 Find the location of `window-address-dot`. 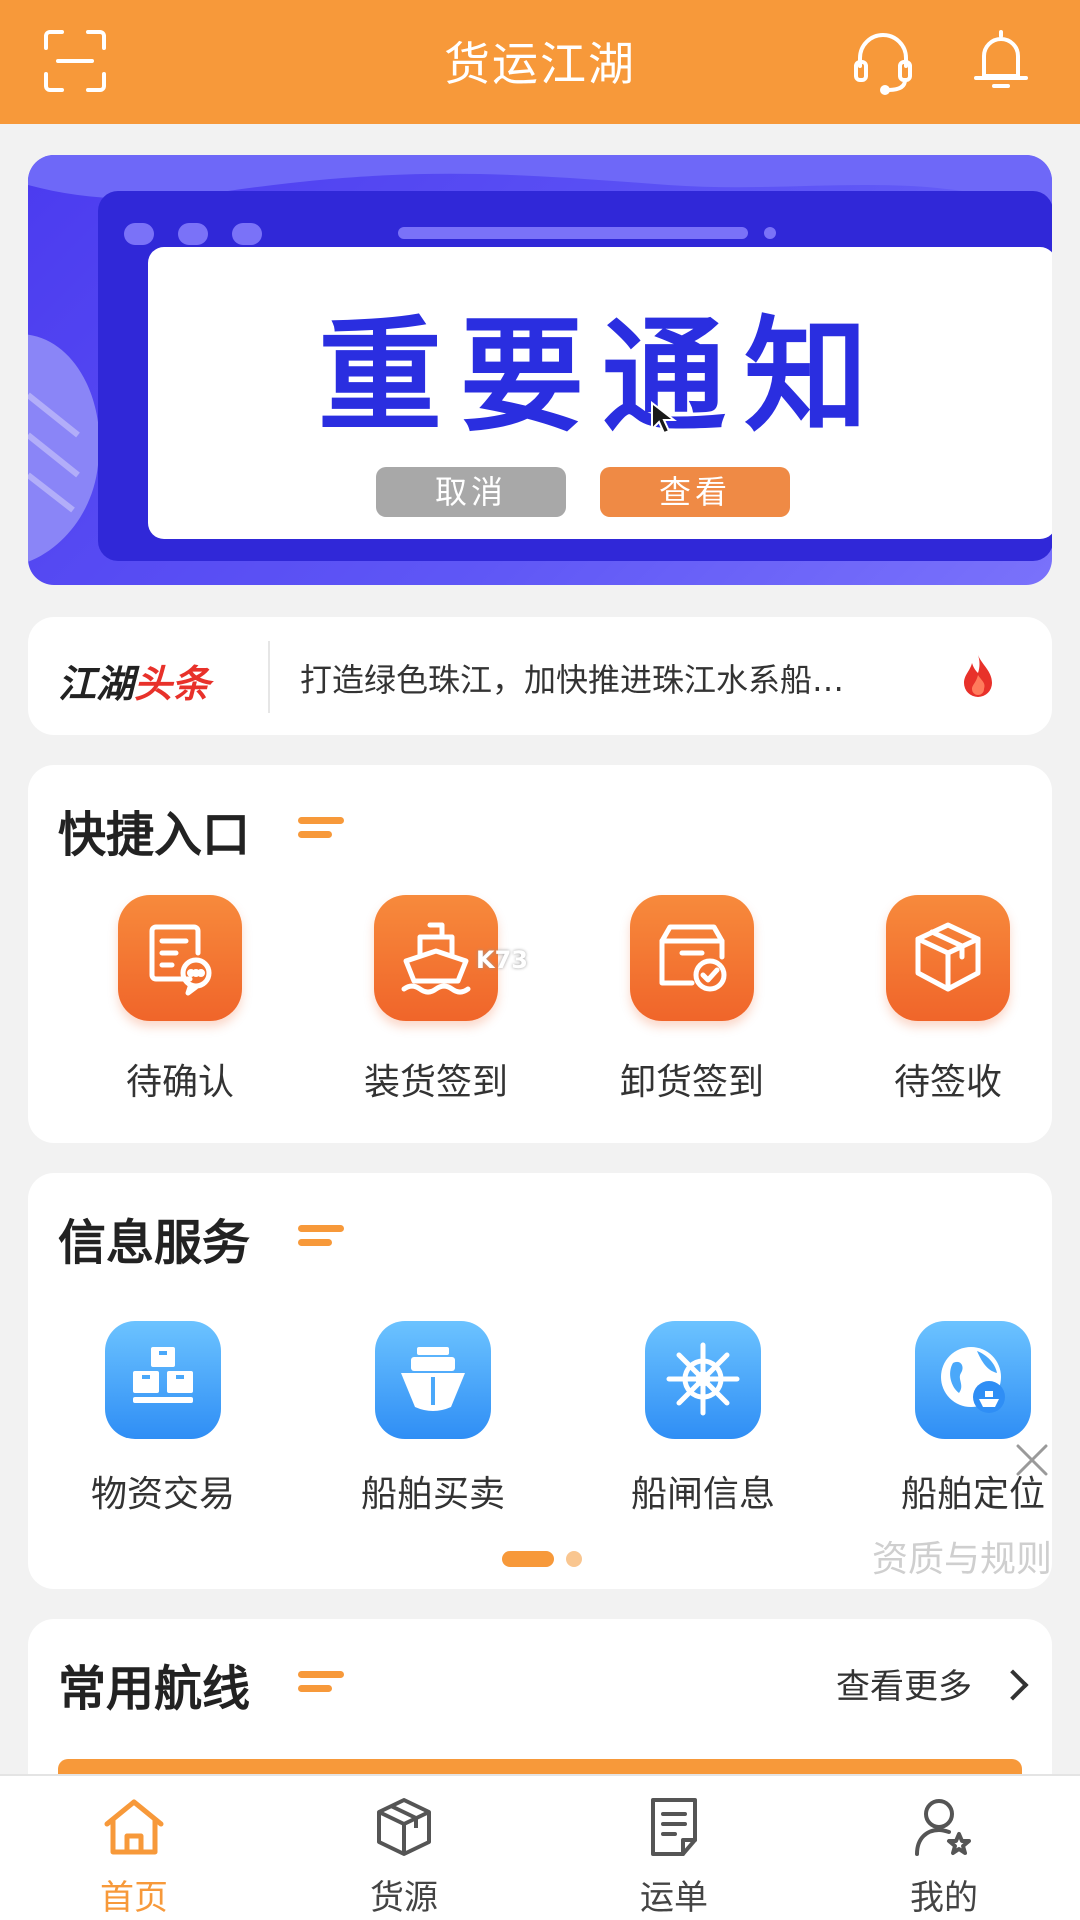

window-address-dot is located at coordinates (770, 233).